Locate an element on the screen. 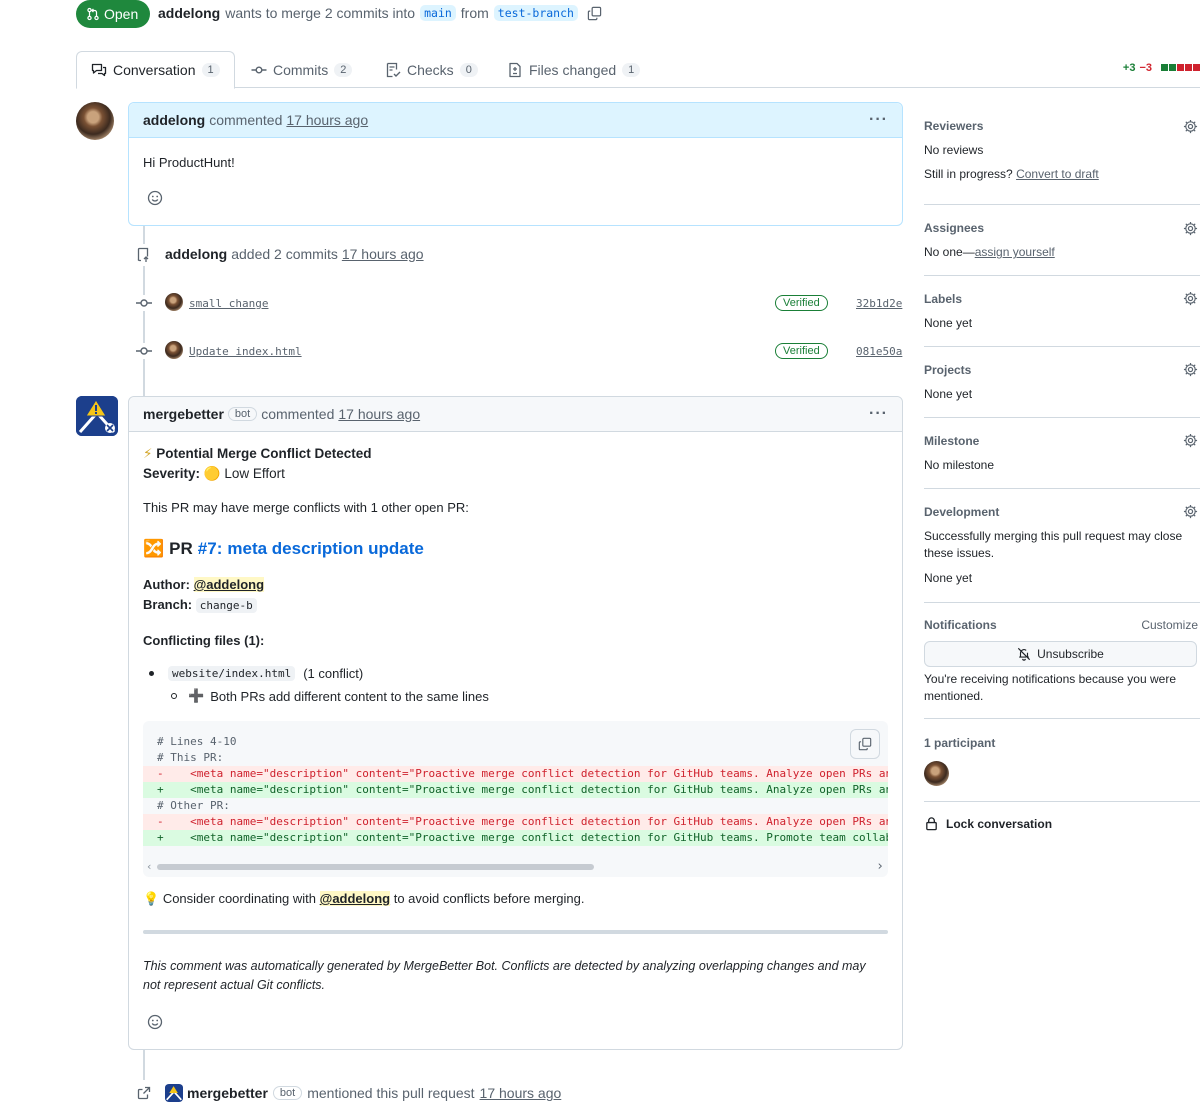 Image resolution: width=1200 pixels, height=1107 pixels. copy-code-button is located at coordinates (865, 744).